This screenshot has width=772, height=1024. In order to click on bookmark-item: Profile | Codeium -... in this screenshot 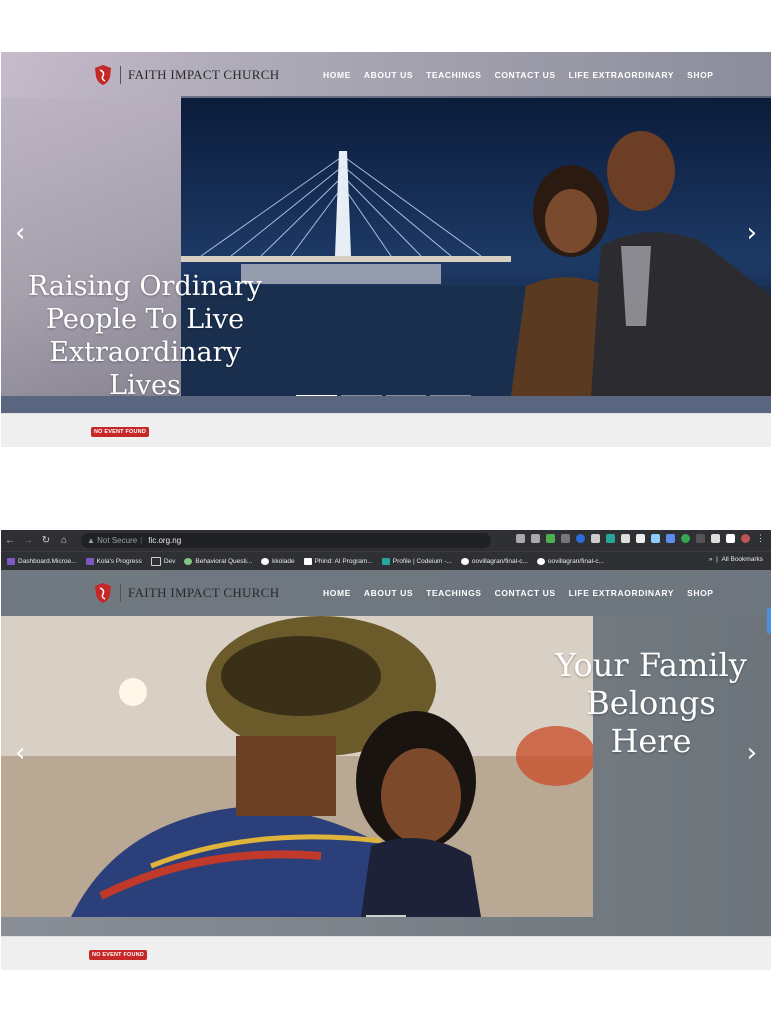, I will do `click(416, 561)`.